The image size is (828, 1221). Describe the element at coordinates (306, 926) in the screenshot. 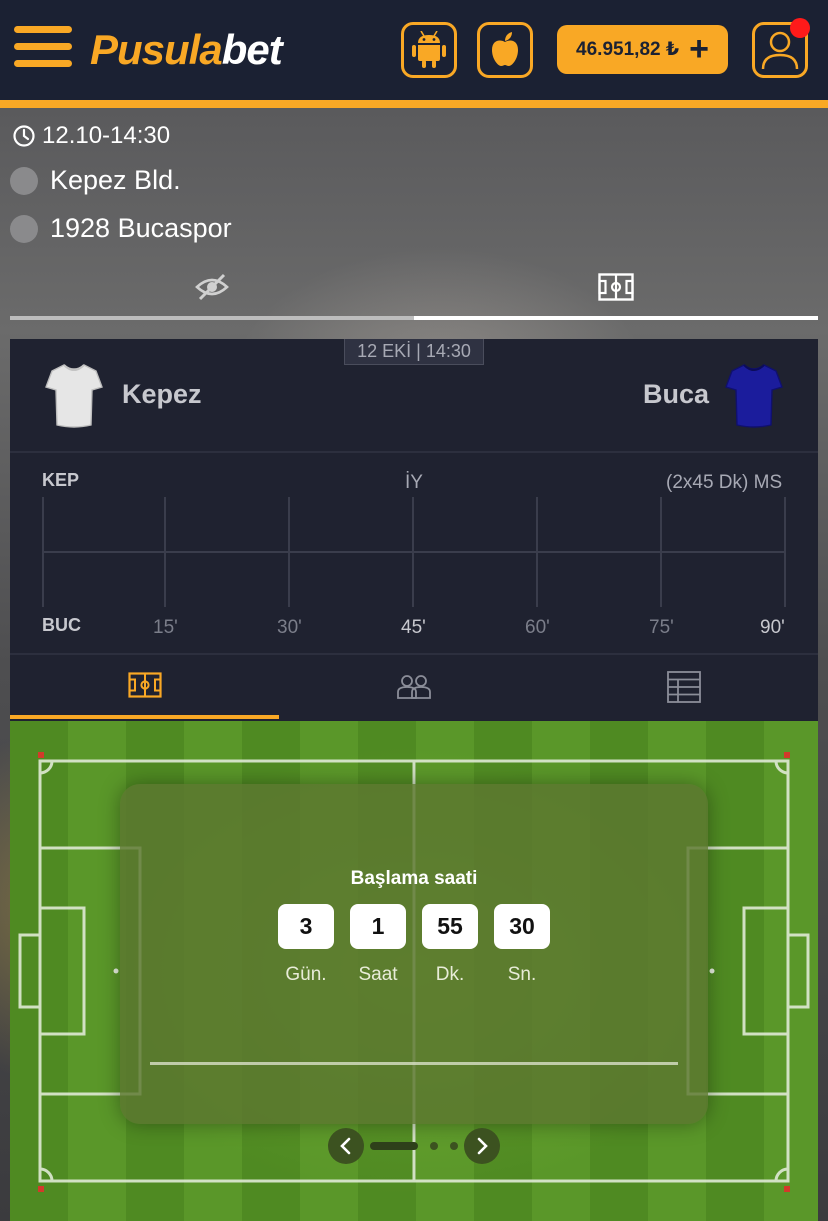

I see `countdown-days: 3` at that location.